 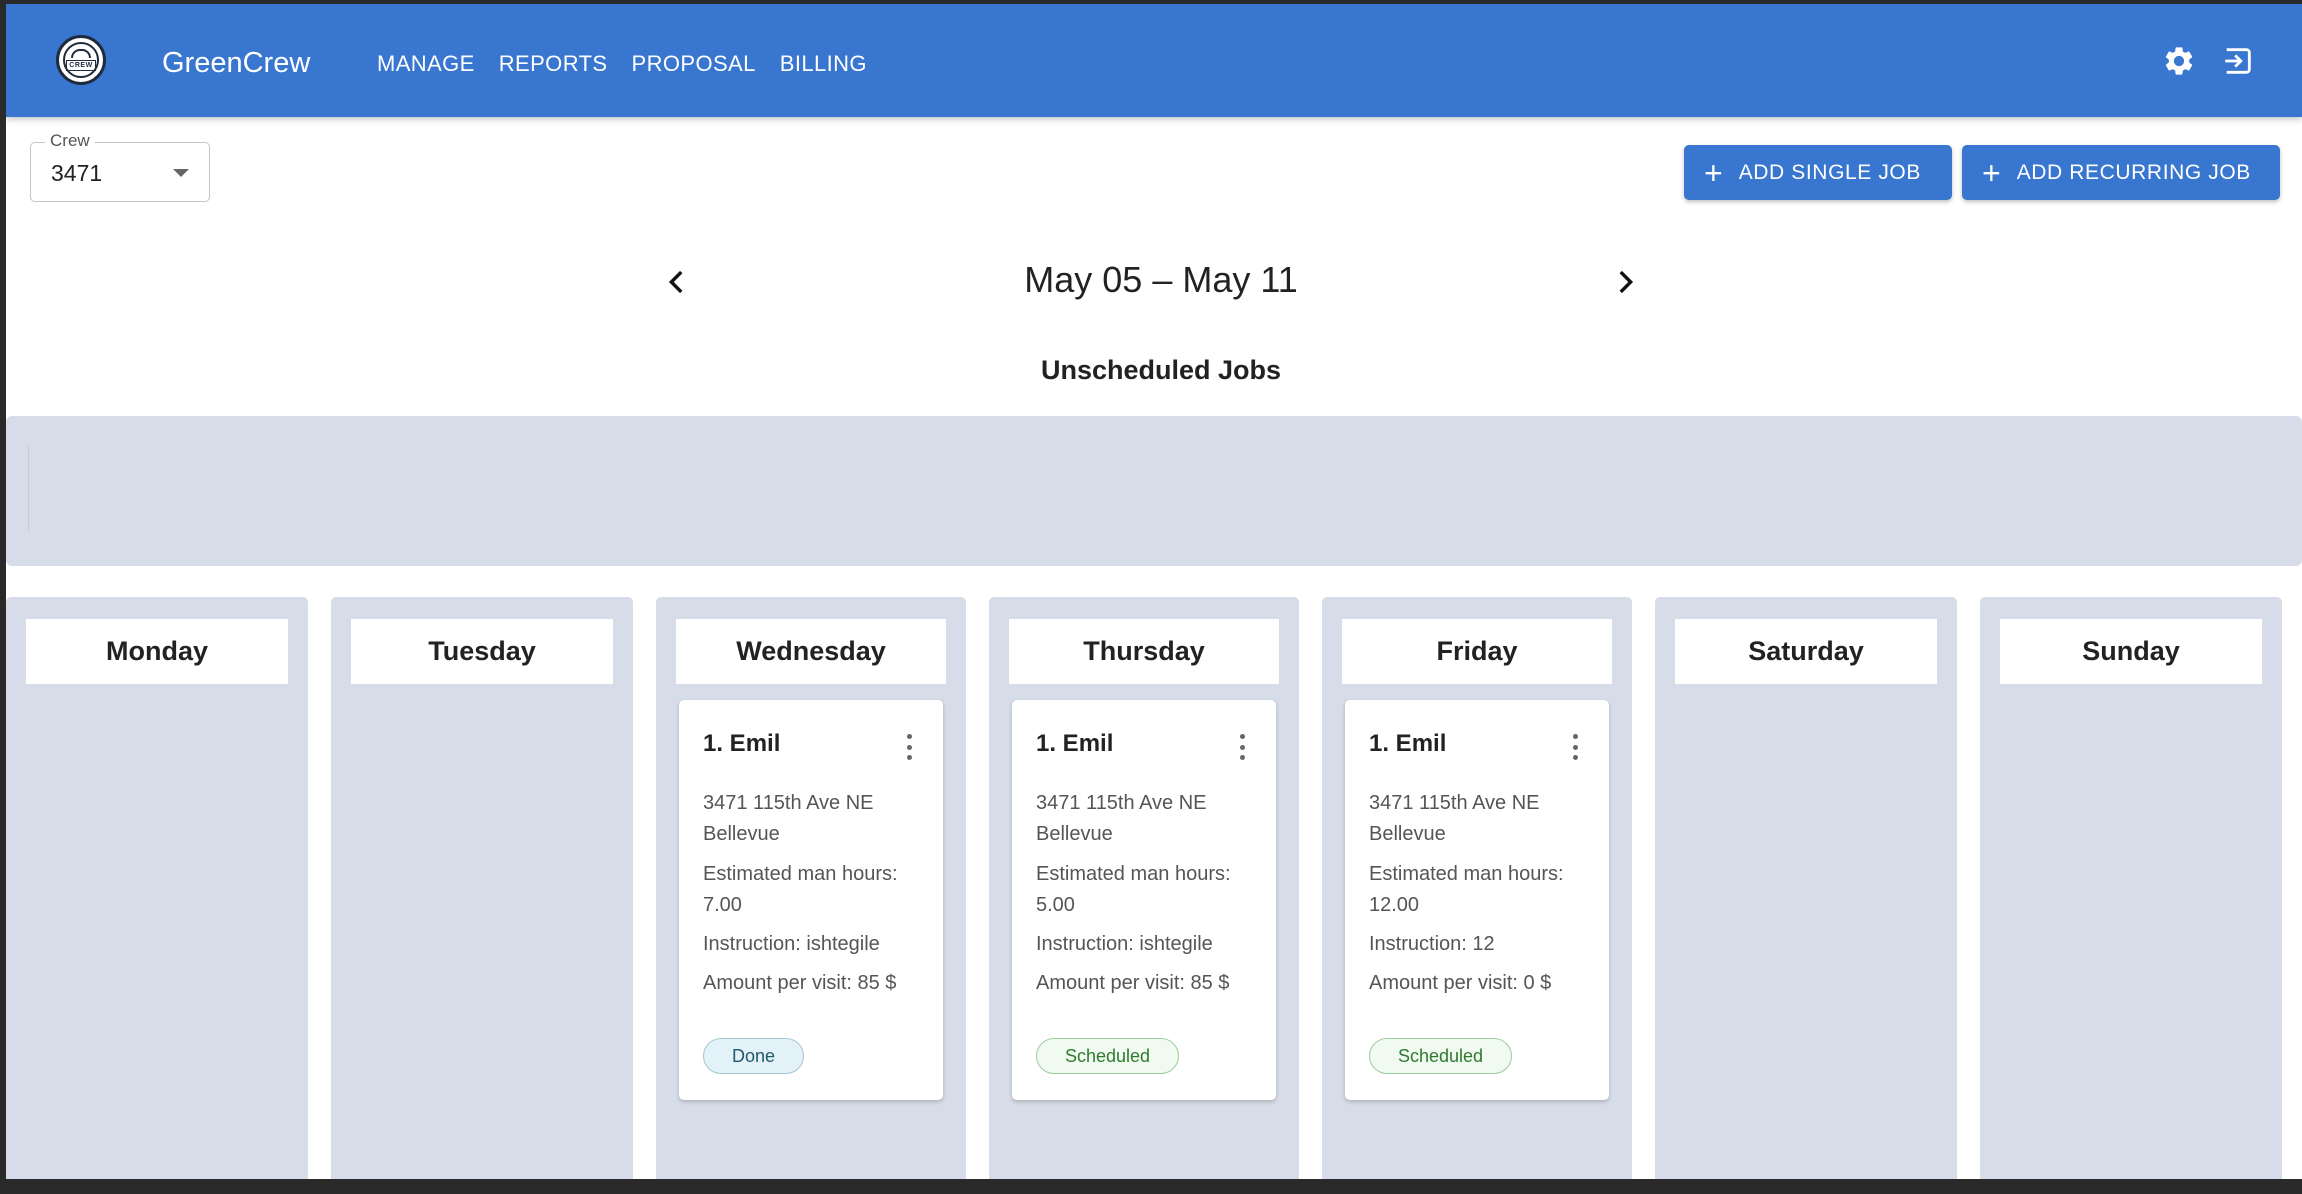 What do you see at coordinates (81, 65) in the screenshot?
I see `logo-text: CREW` at bounding box center [81, 65].